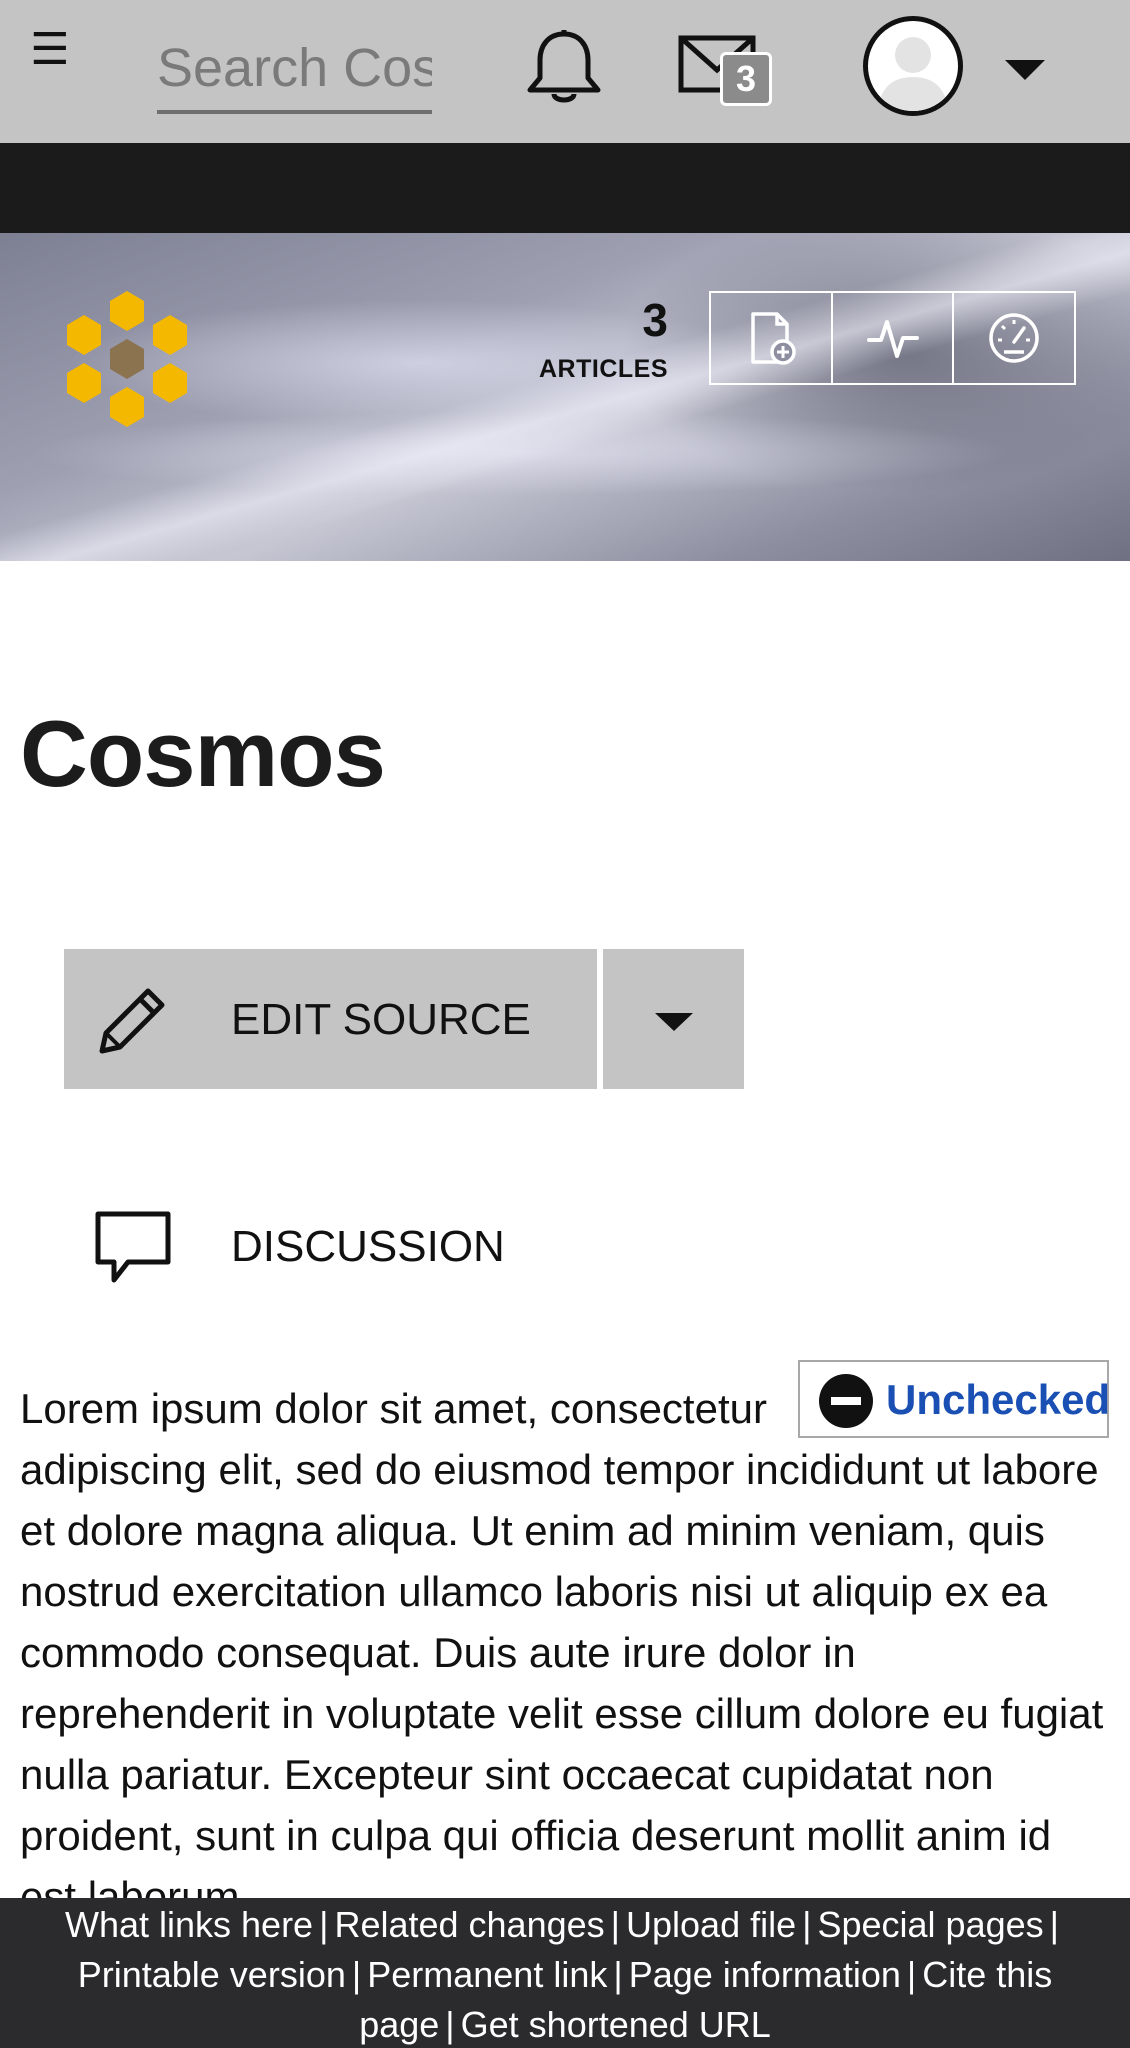  Describe the element at coordinates (212, 1974) in the screenshot. I see `printable-version-link: Printable version` at that location.